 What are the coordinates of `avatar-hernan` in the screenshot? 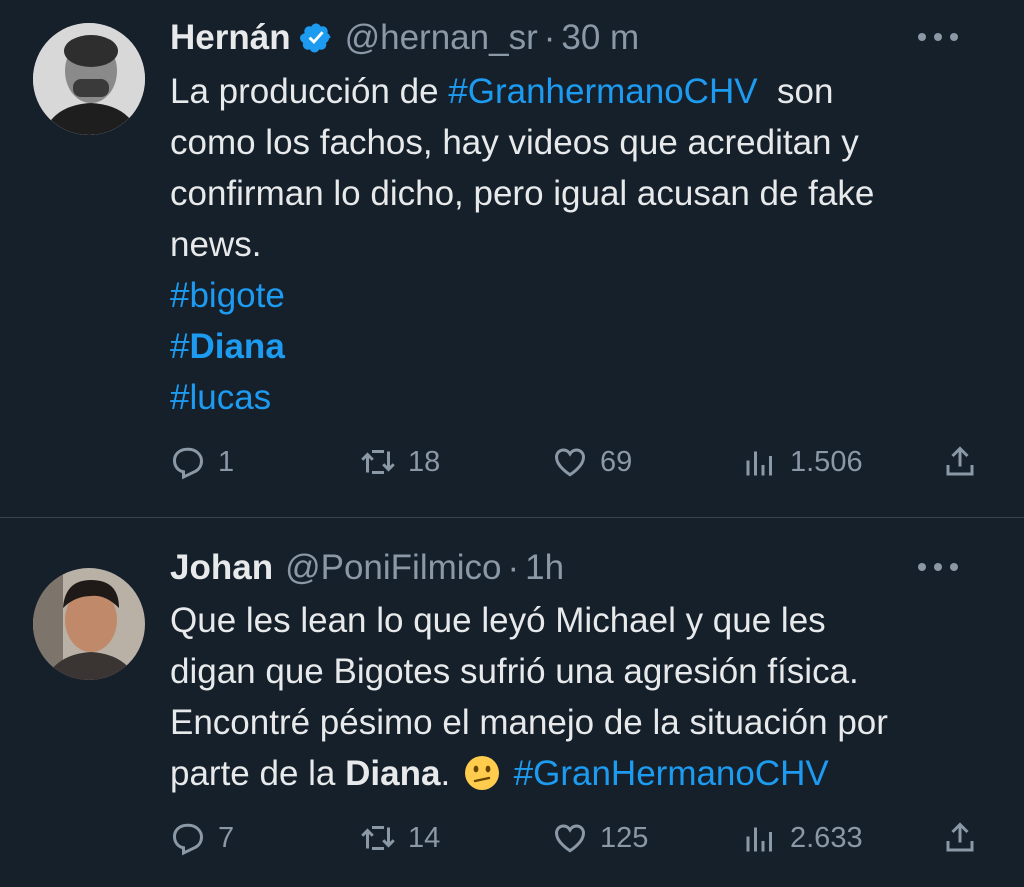 It's located at (89, 79).